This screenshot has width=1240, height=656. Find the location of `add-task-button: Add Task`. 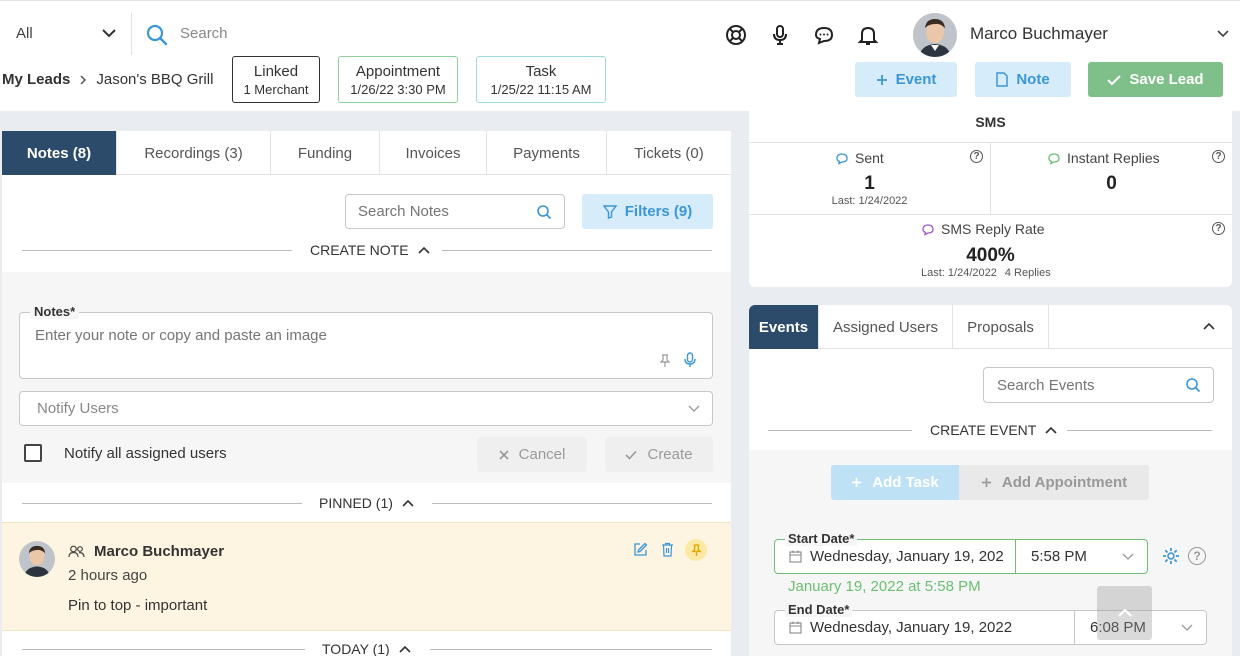

add-task-button: Add Task is located at coordinates (895, 482).